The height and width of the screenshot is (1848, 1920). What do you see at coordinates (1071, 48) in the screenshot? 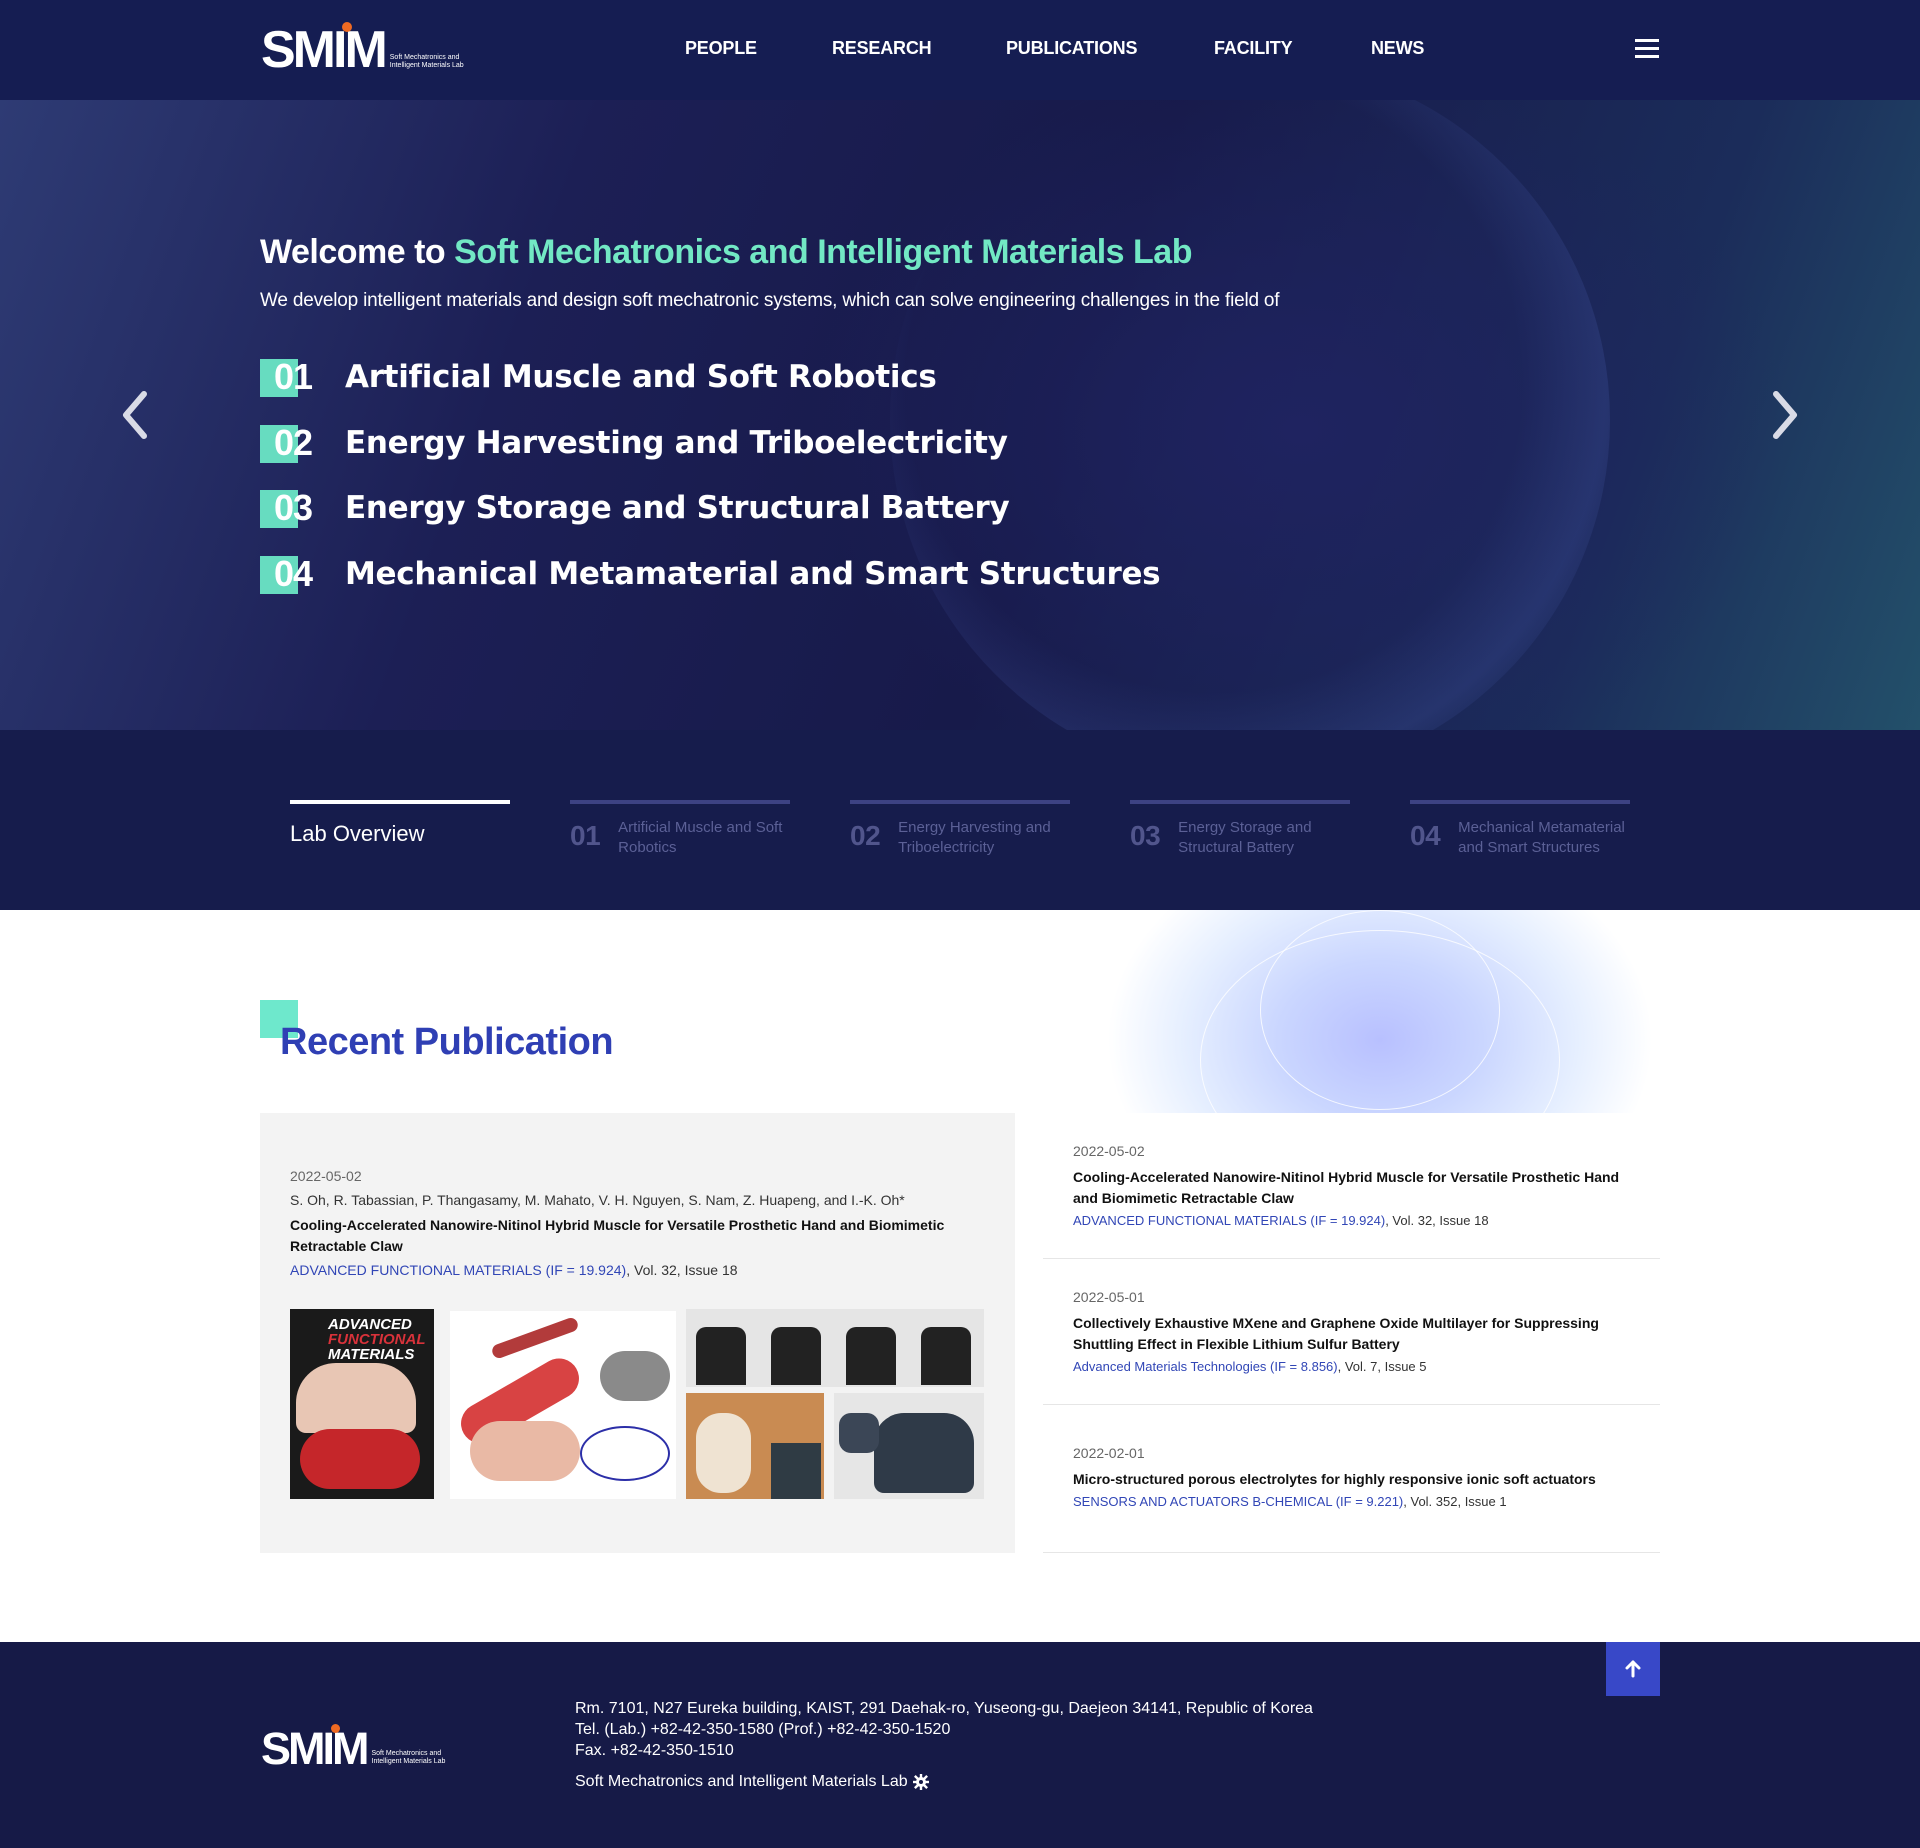
I see `nav-publications: PUBLICATIONS` at bounding box center [1071, 48].